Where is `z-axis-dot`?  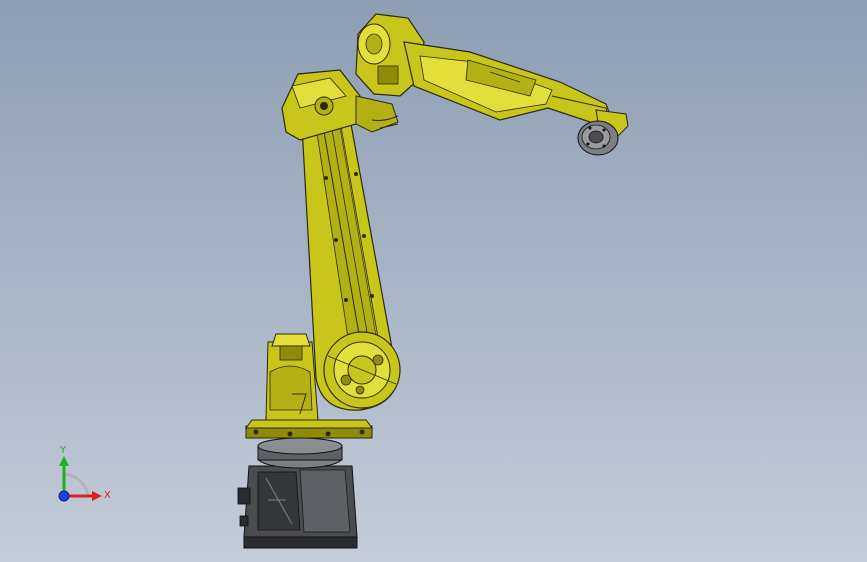
z-axis-dot is located at coordinates (64, 496).